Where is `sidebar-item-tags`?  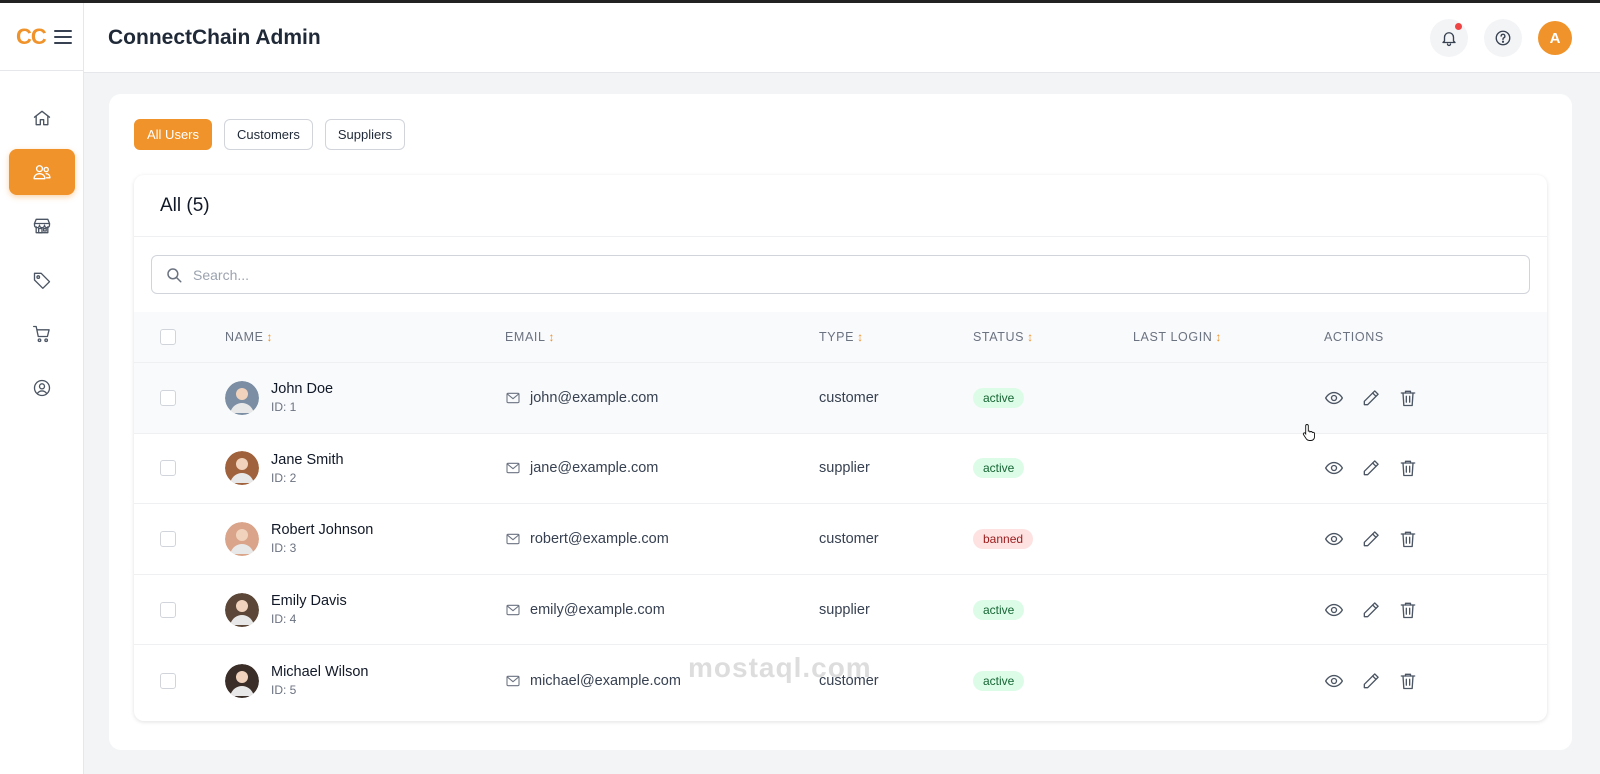
sidebar-item-tags is located at coordinates (42, 280).